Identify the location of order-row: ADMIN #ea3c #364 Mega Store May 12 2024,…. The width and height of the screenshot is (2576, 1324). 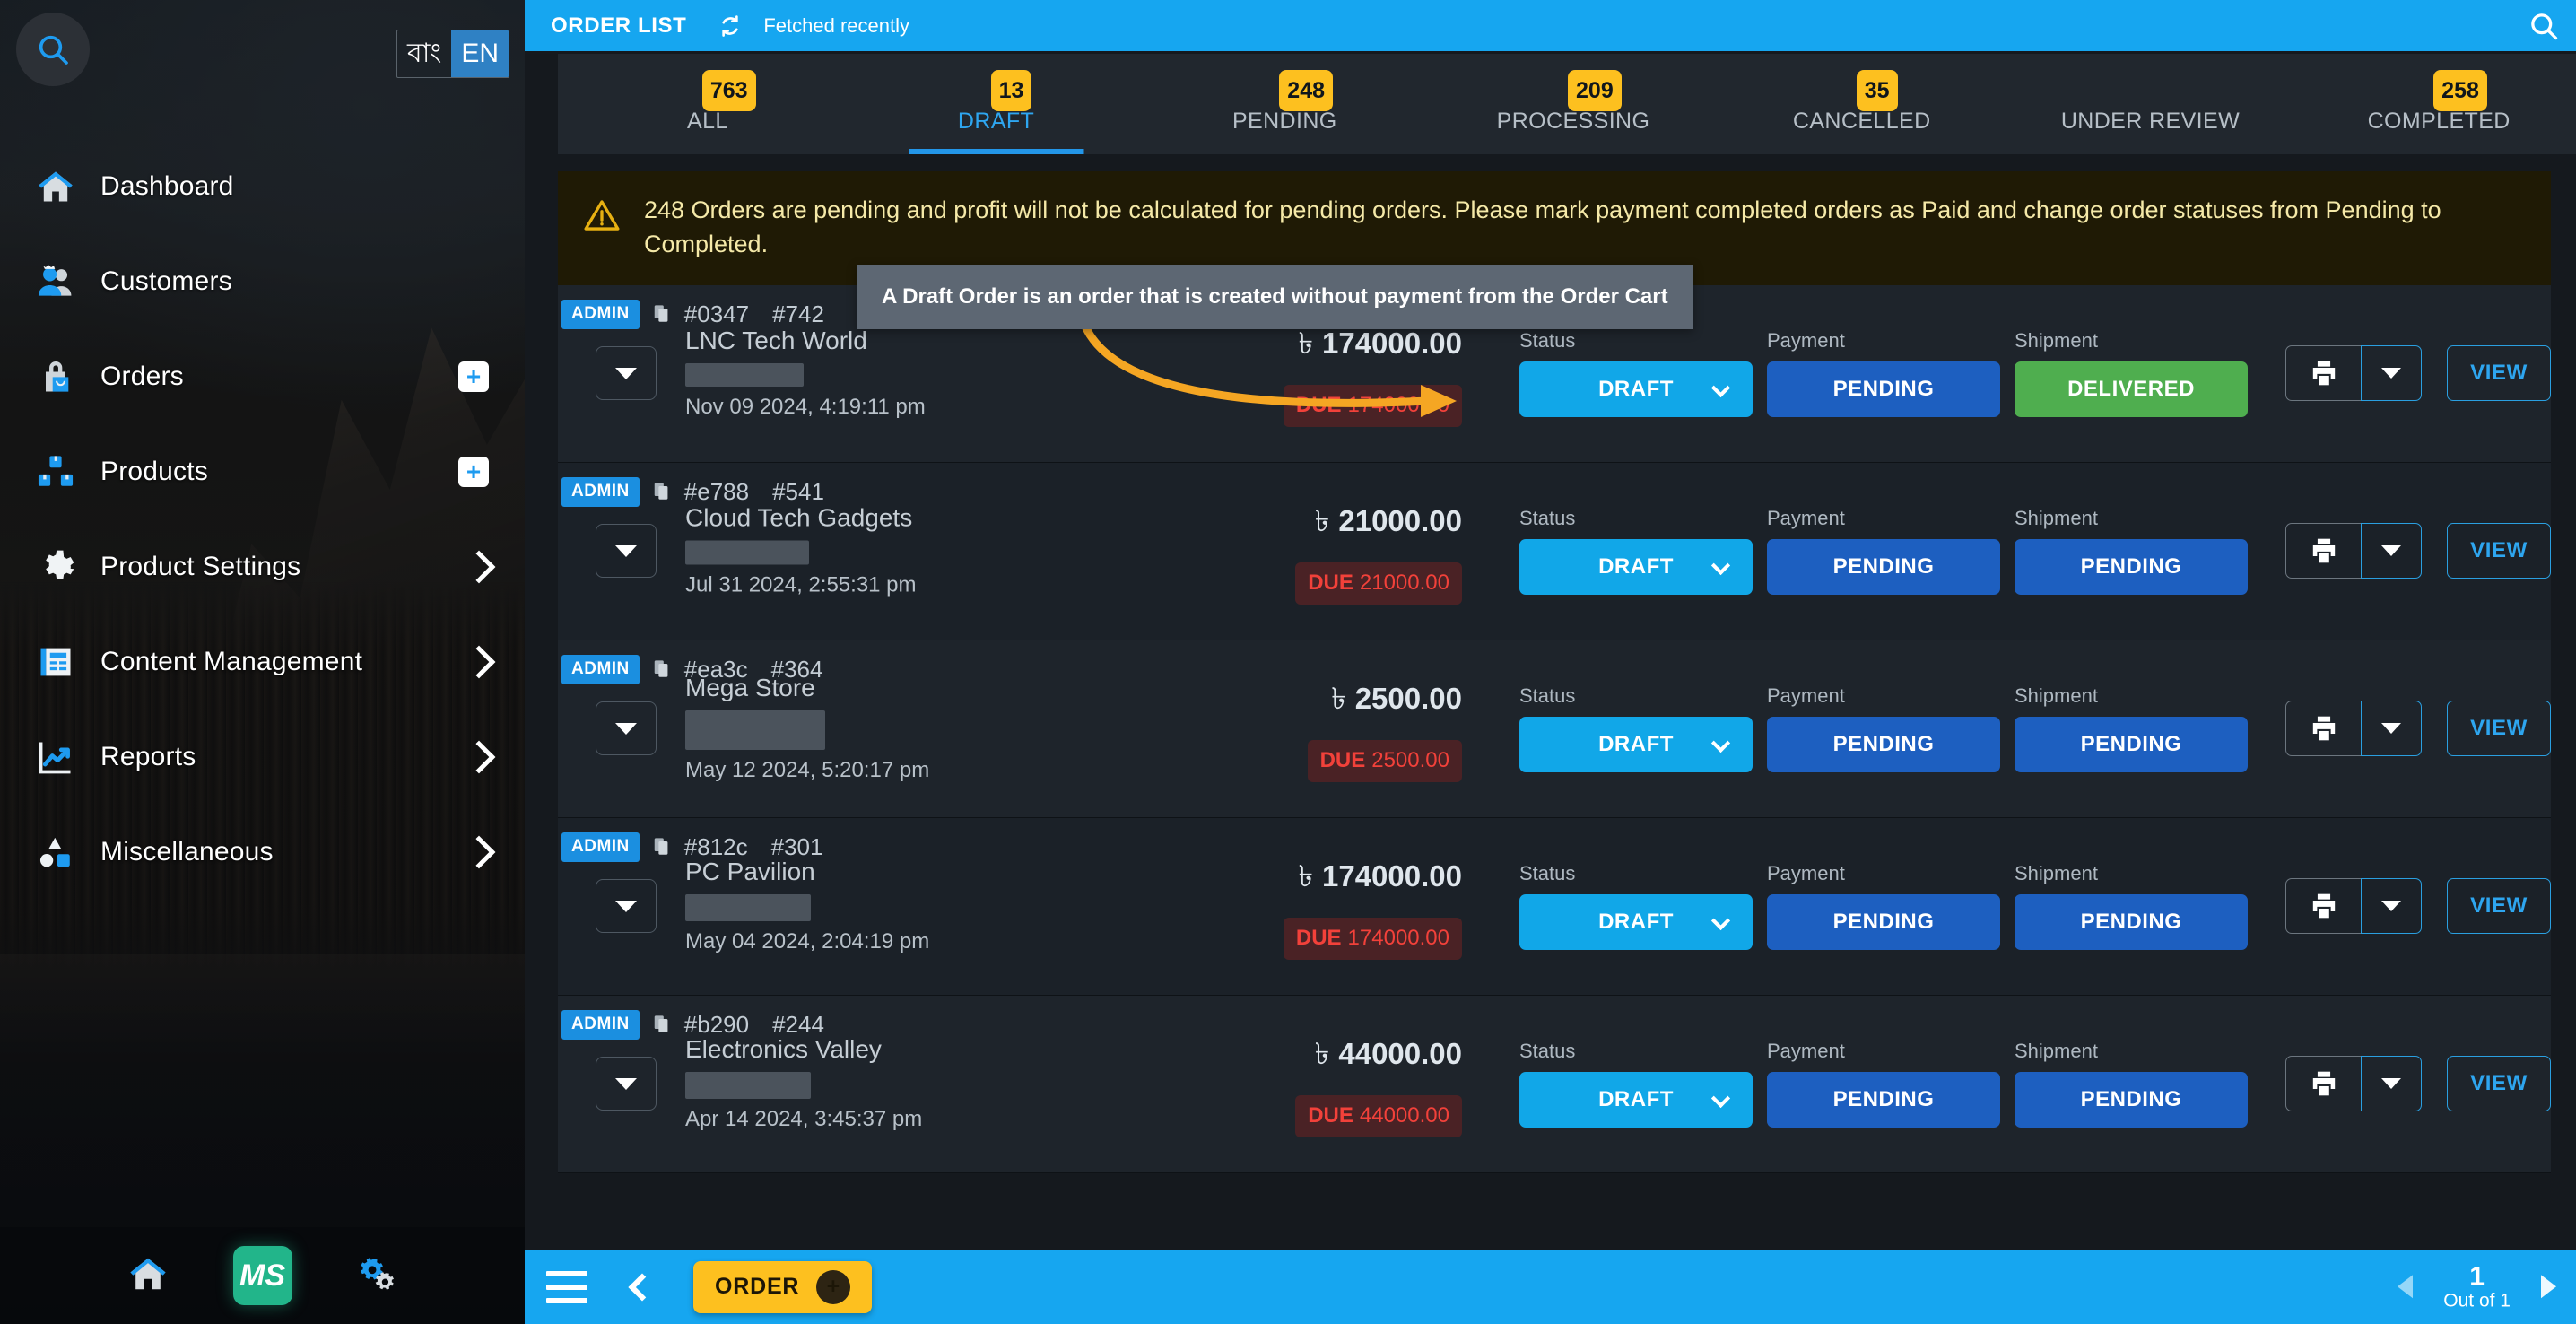
(1554, 729).